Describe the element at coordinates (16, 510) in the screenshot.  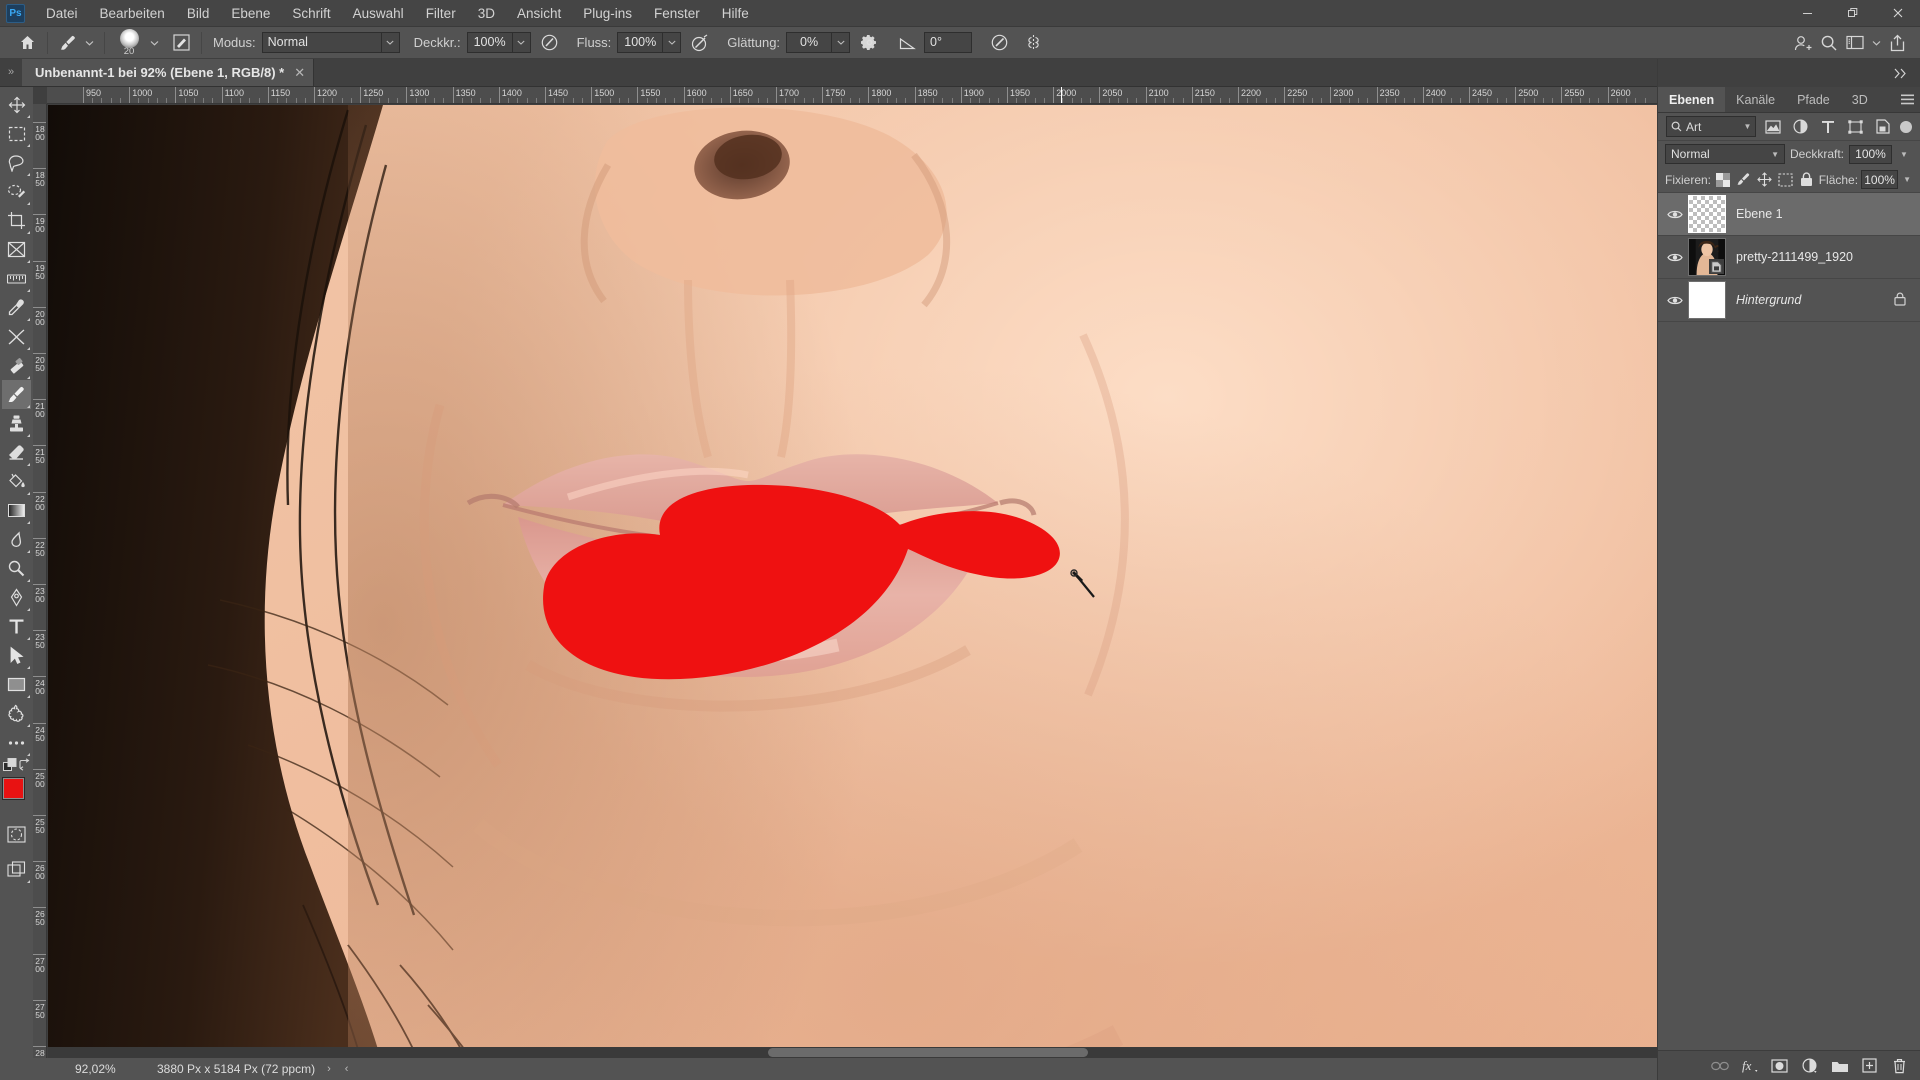
I see `gradient-tool` at that location.